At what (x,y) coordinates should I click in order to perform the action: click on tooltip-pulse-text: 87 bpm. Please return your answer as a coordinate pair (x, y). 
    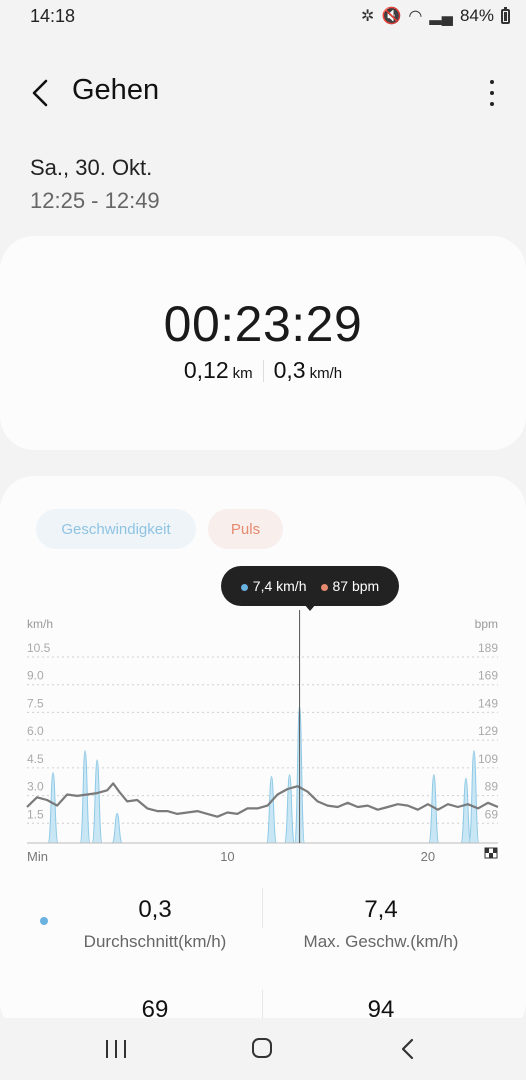
    Looking at the image, I should click on (356, 586).